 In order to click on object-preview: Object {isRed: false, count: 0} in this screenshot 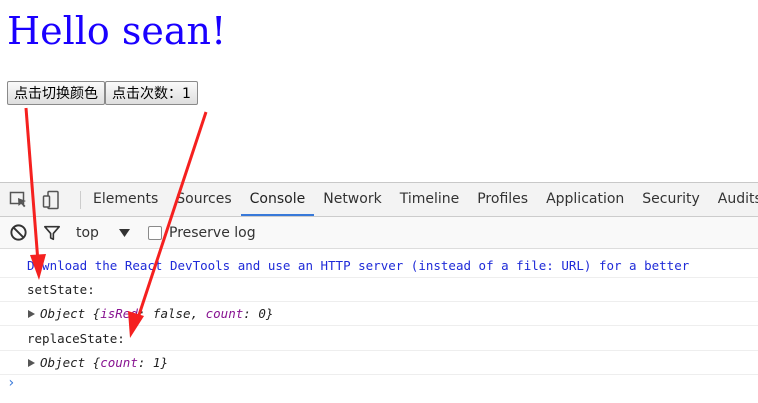, I will do `click(157, 313)`.